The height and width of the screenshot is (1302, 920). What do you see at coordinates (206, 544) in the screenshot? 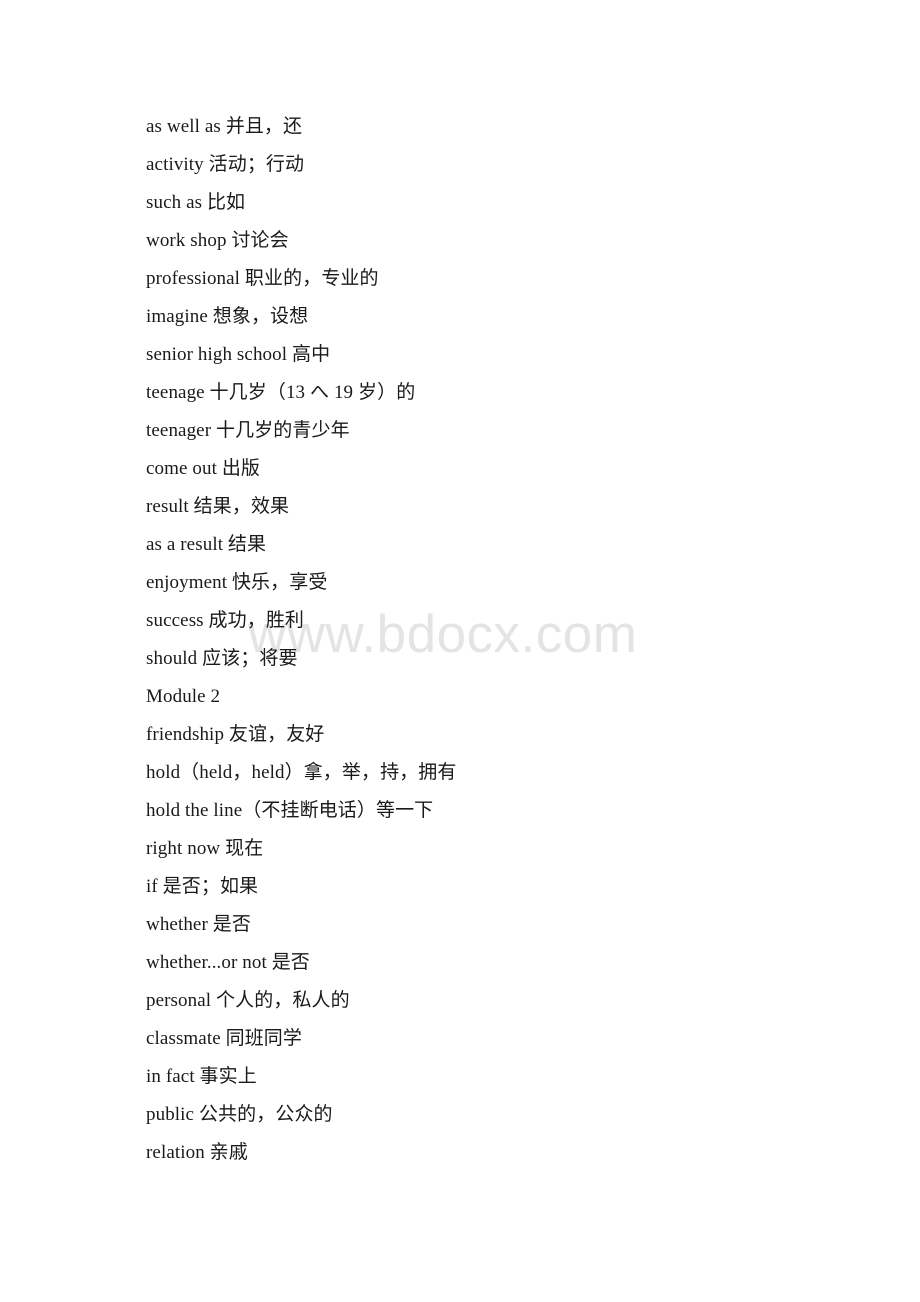
I see `vocabulary-entry: as a result 结果` at bounding box center [206, 544].